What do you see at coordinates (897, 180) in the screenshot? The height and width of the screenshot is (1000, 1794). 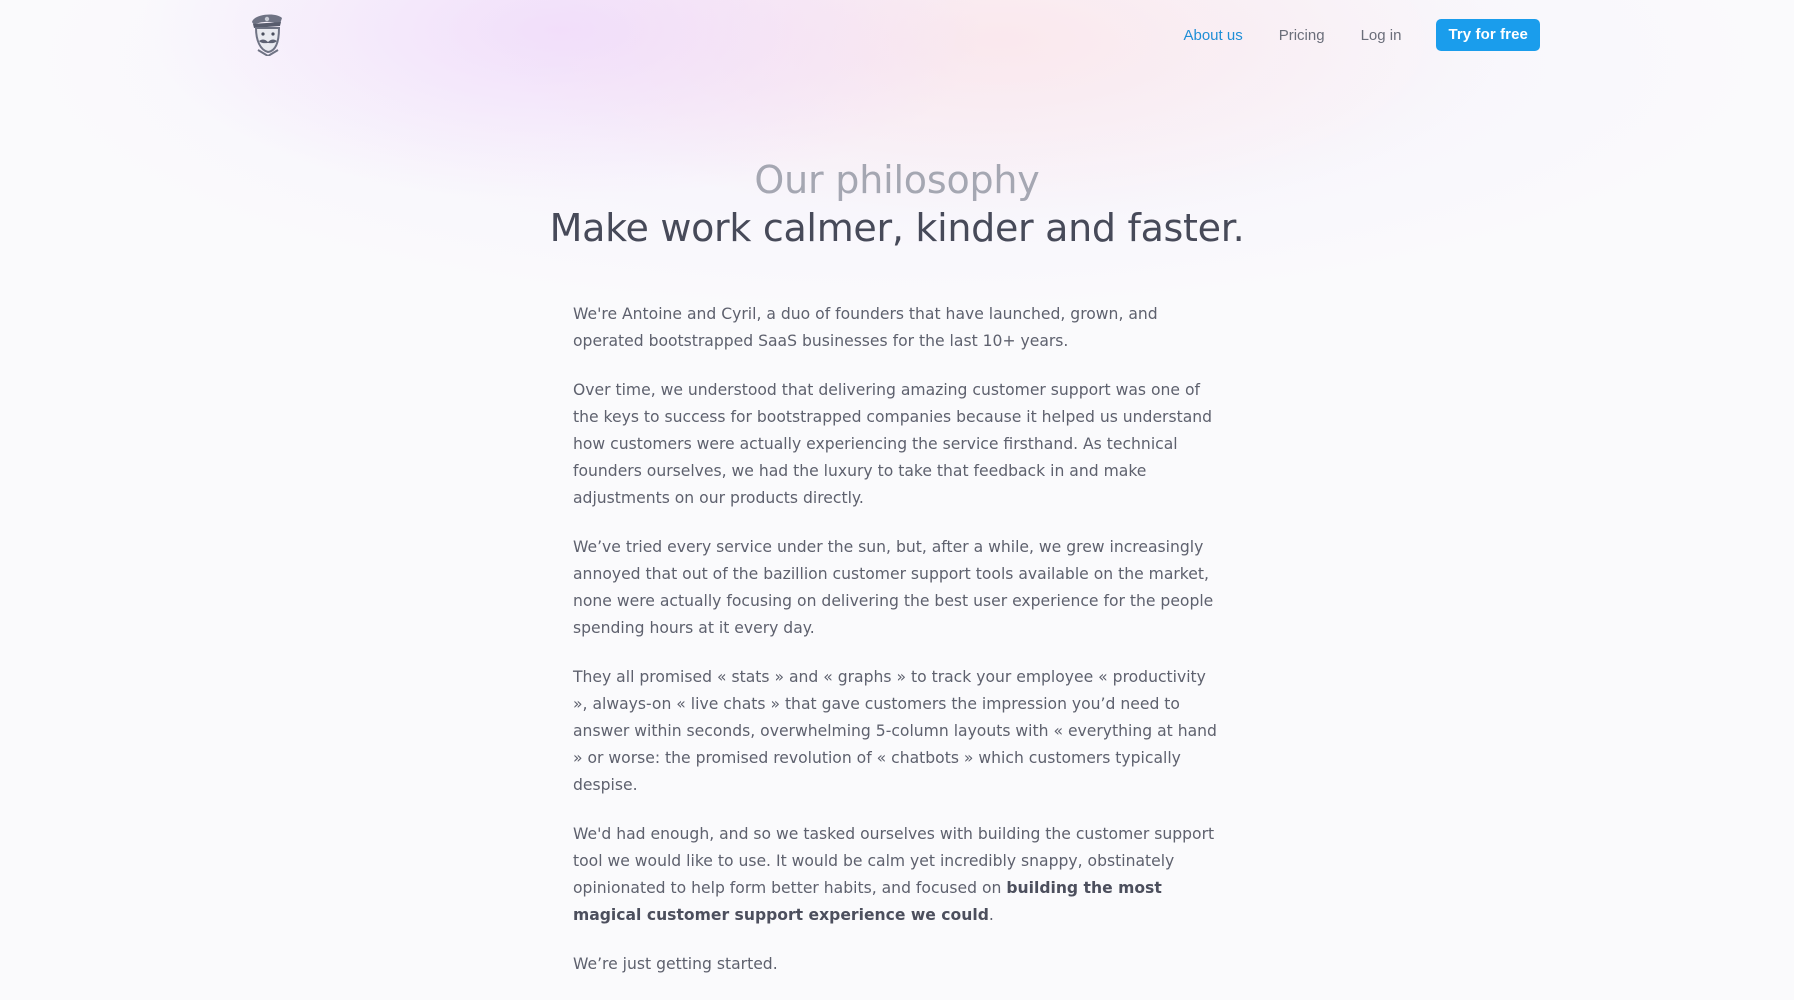 I see `hero-eyebrow: Our philosophy` at bounding box center [897, 180].